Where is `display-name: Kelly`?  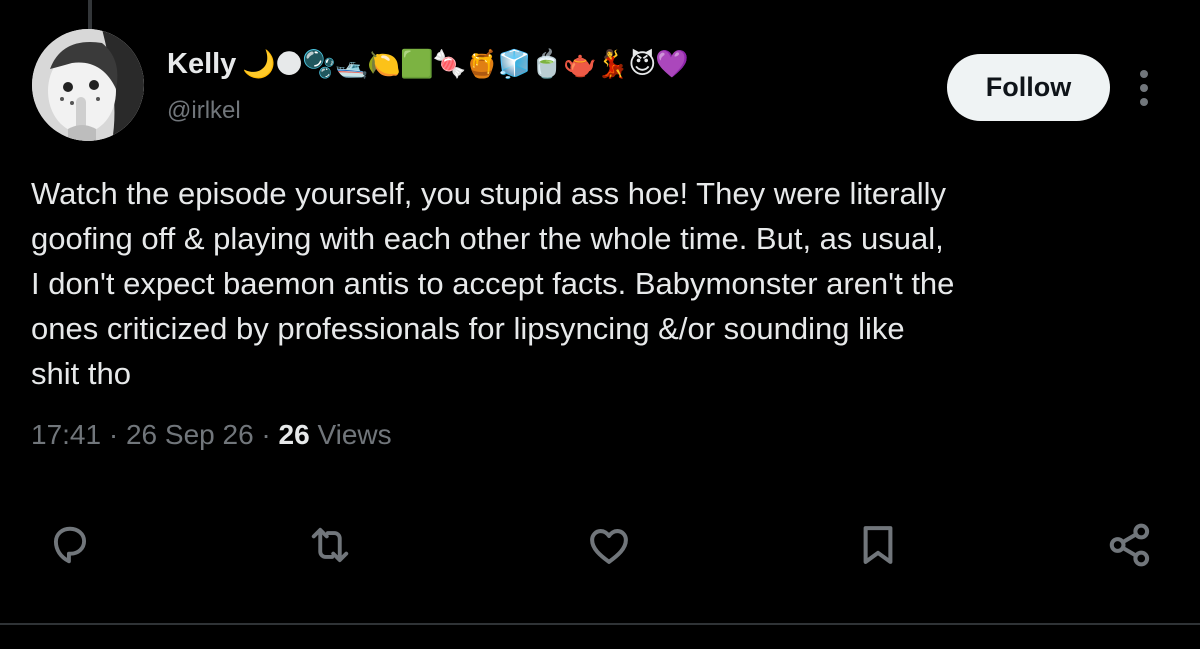
display-name: Kelly is located at coordinates (201, 64).